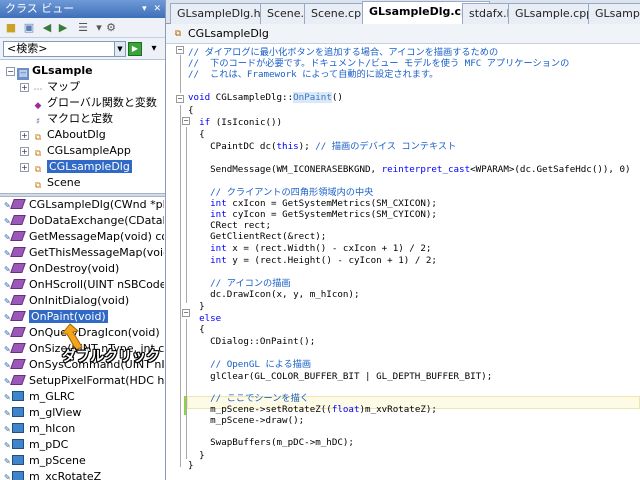 The height and width of the screenshot is (480, 640). I want to click on code-line: CPaintDC dc(this); // 描画のデバイス コンテキスト, so click(322, 146).